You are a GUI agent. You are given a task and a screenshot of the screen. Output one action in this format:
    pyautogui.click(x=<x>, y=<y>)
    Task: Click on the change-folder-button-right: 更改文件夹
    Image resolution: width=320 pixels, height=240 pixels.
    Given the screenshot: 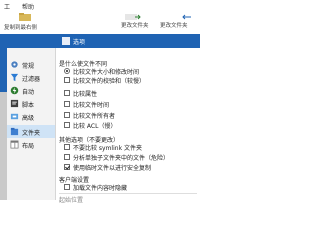 What is the action you would take?
    pyautogui.click(x=180, y=22)
    